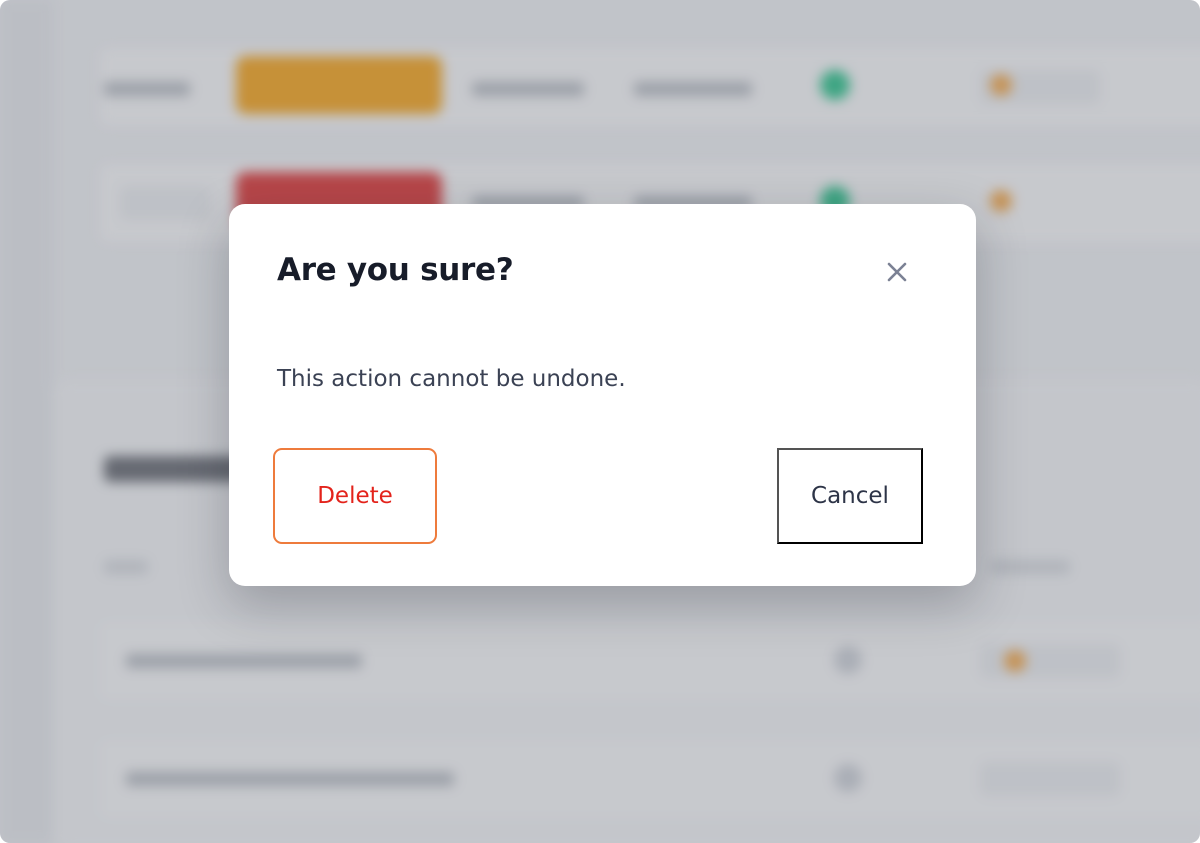 The width and height of the screenshot is (1200, 843). Describe the element at coordinates (395, 270) in the screenshot. I see `dialog-title: Are you sure?` at that location.